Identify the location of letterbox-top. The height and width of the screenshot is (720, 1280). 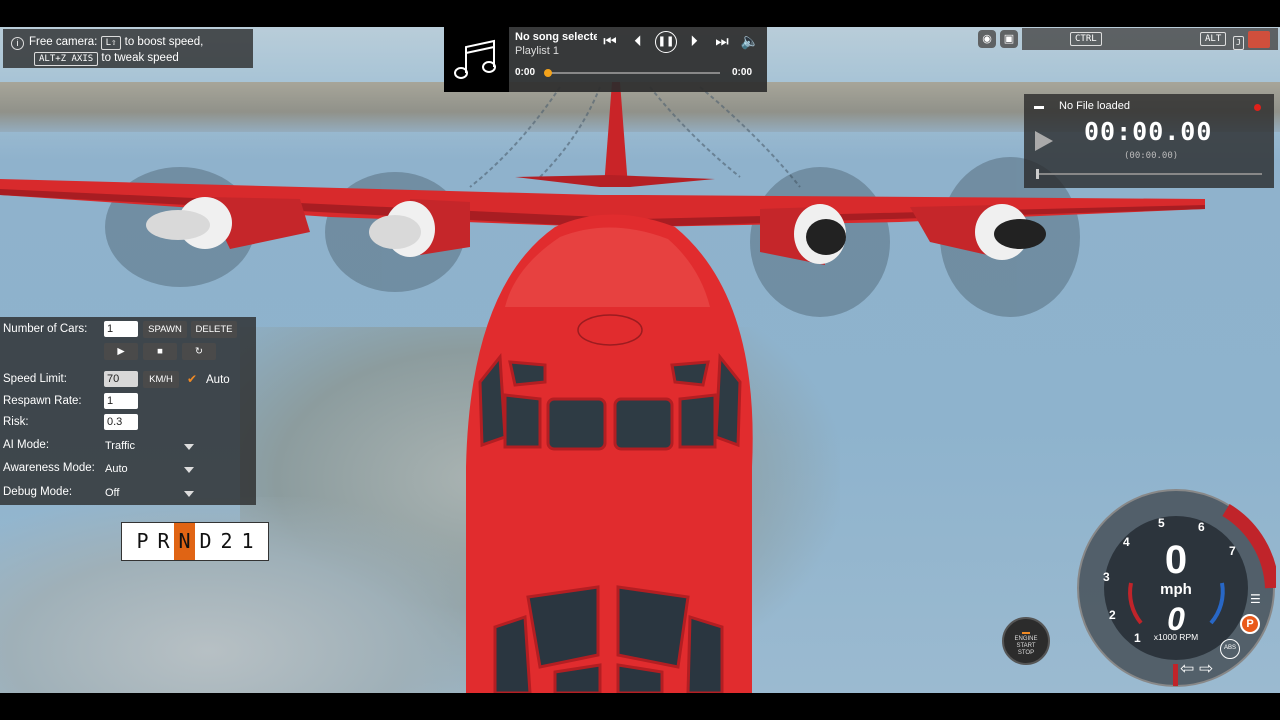
(640, 13).